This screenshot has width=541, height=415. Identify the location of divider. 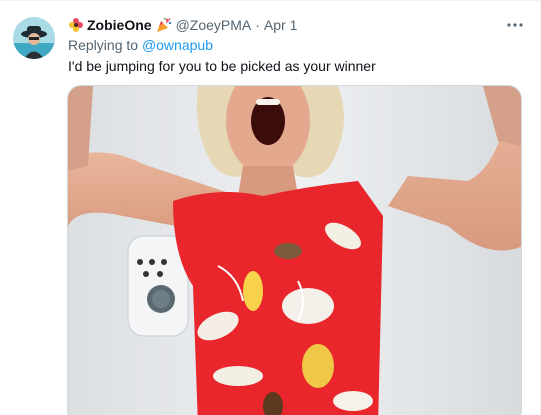
(270, 0).